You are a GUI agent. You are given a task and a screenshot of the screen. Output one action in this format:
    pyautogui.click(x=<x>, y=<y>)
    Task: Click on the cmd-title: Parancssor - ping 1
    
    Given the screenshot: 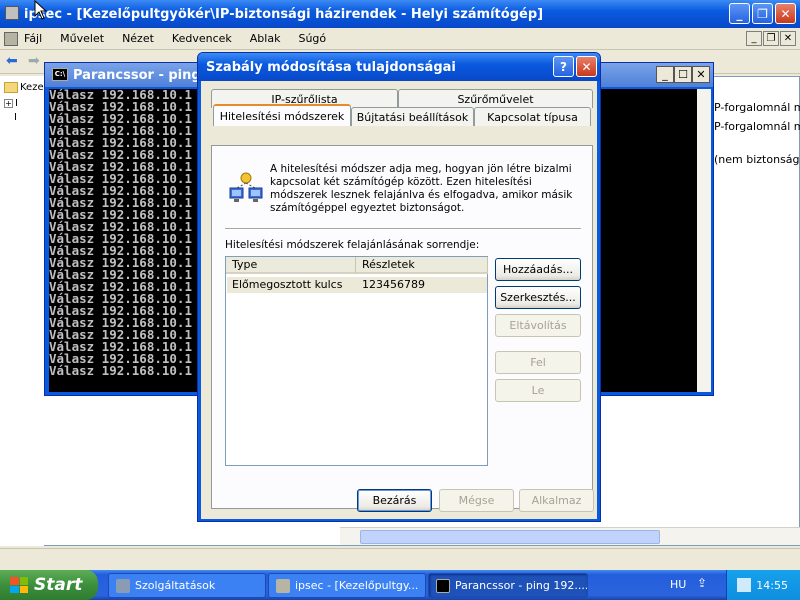 What is the action you would take?
    pyautogui.click(x=144, y=75)
    